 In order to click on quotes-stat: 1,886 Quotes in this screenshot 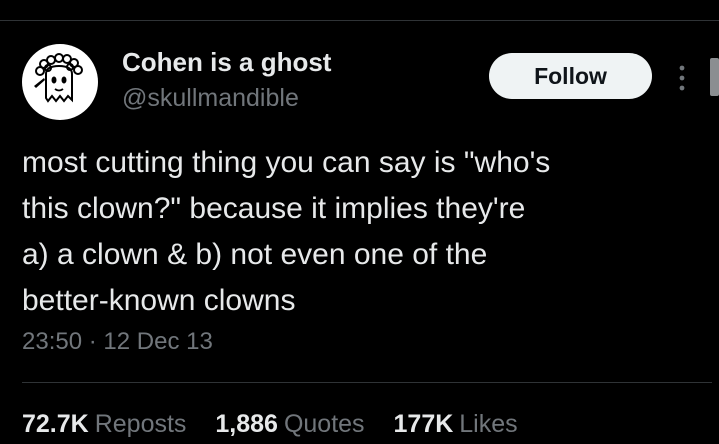, I will do `click(289, 424)`.